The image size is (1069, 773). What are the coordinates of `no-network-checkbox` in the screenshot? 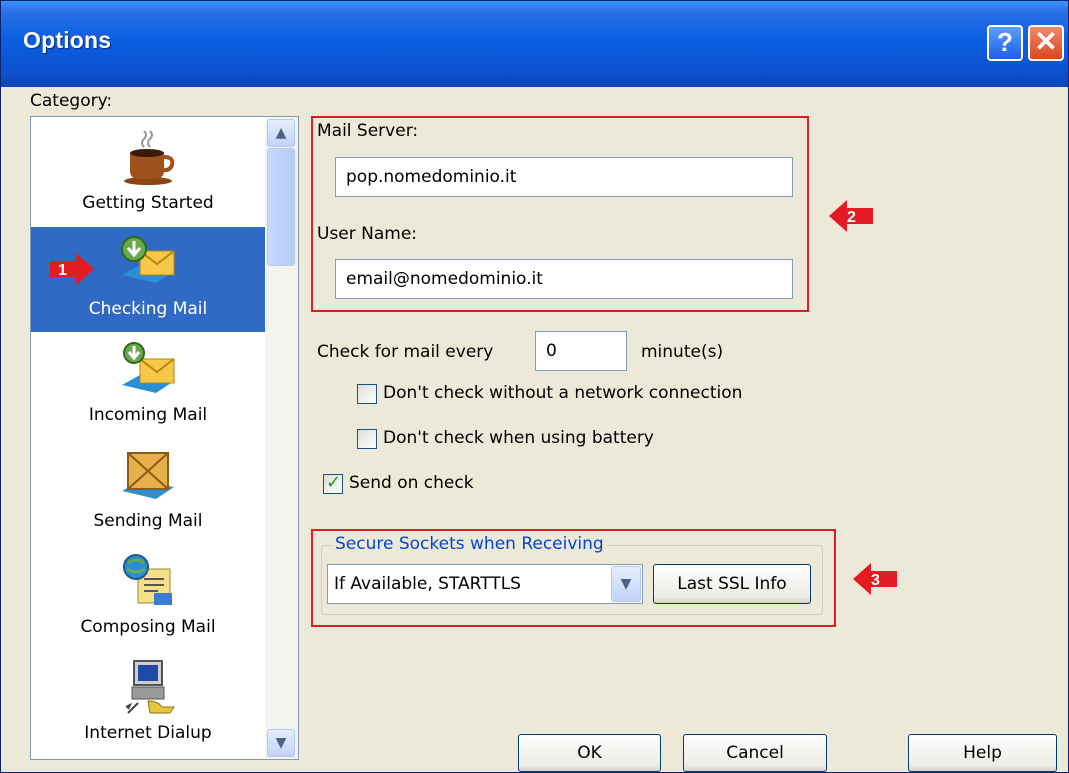 It's located at (367, 394).